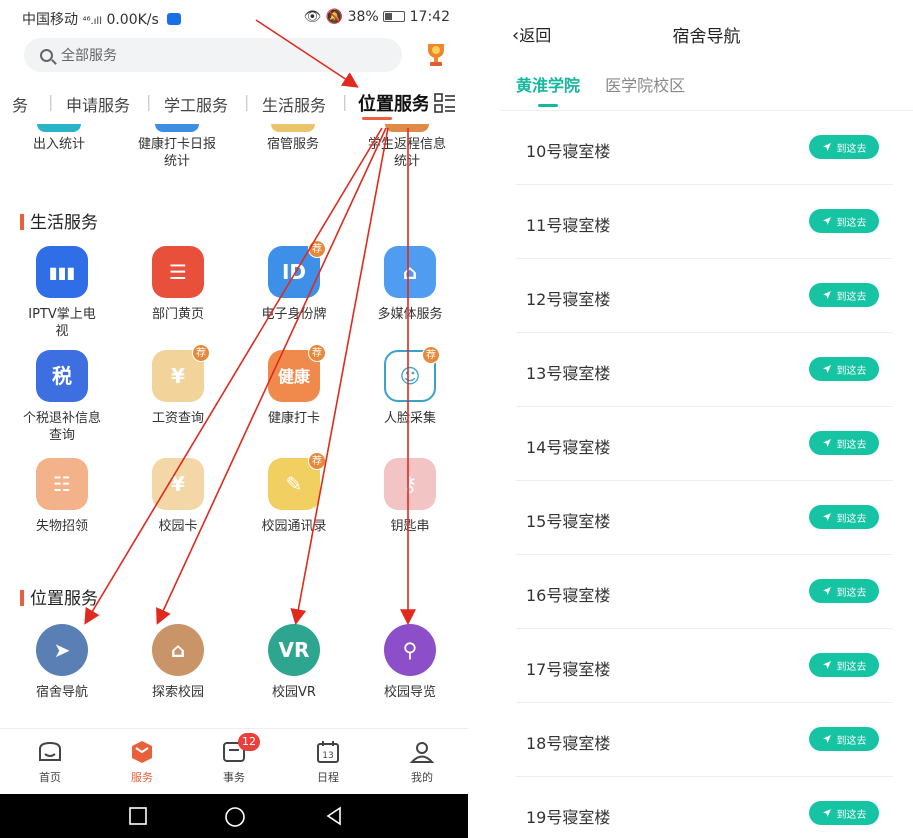 Image resolution: width=913 pixels, height=838 pixels. Describe the element at coordinates (62, 496) in the screenshot. I see `app-tile: ☷ 失物招领` at that location.